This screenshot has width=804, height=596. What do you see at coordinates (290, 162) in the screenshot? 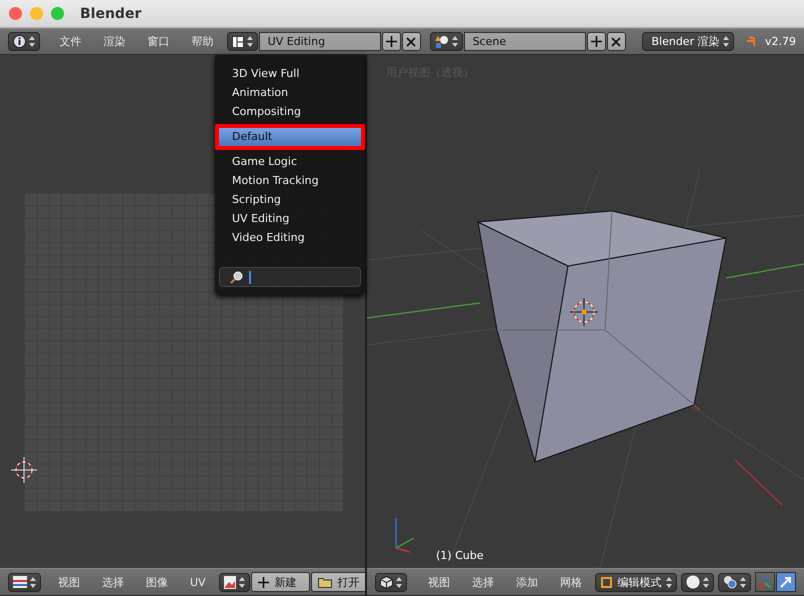
I see `menu-item: Game Logic` at bounding box center [290, 162].